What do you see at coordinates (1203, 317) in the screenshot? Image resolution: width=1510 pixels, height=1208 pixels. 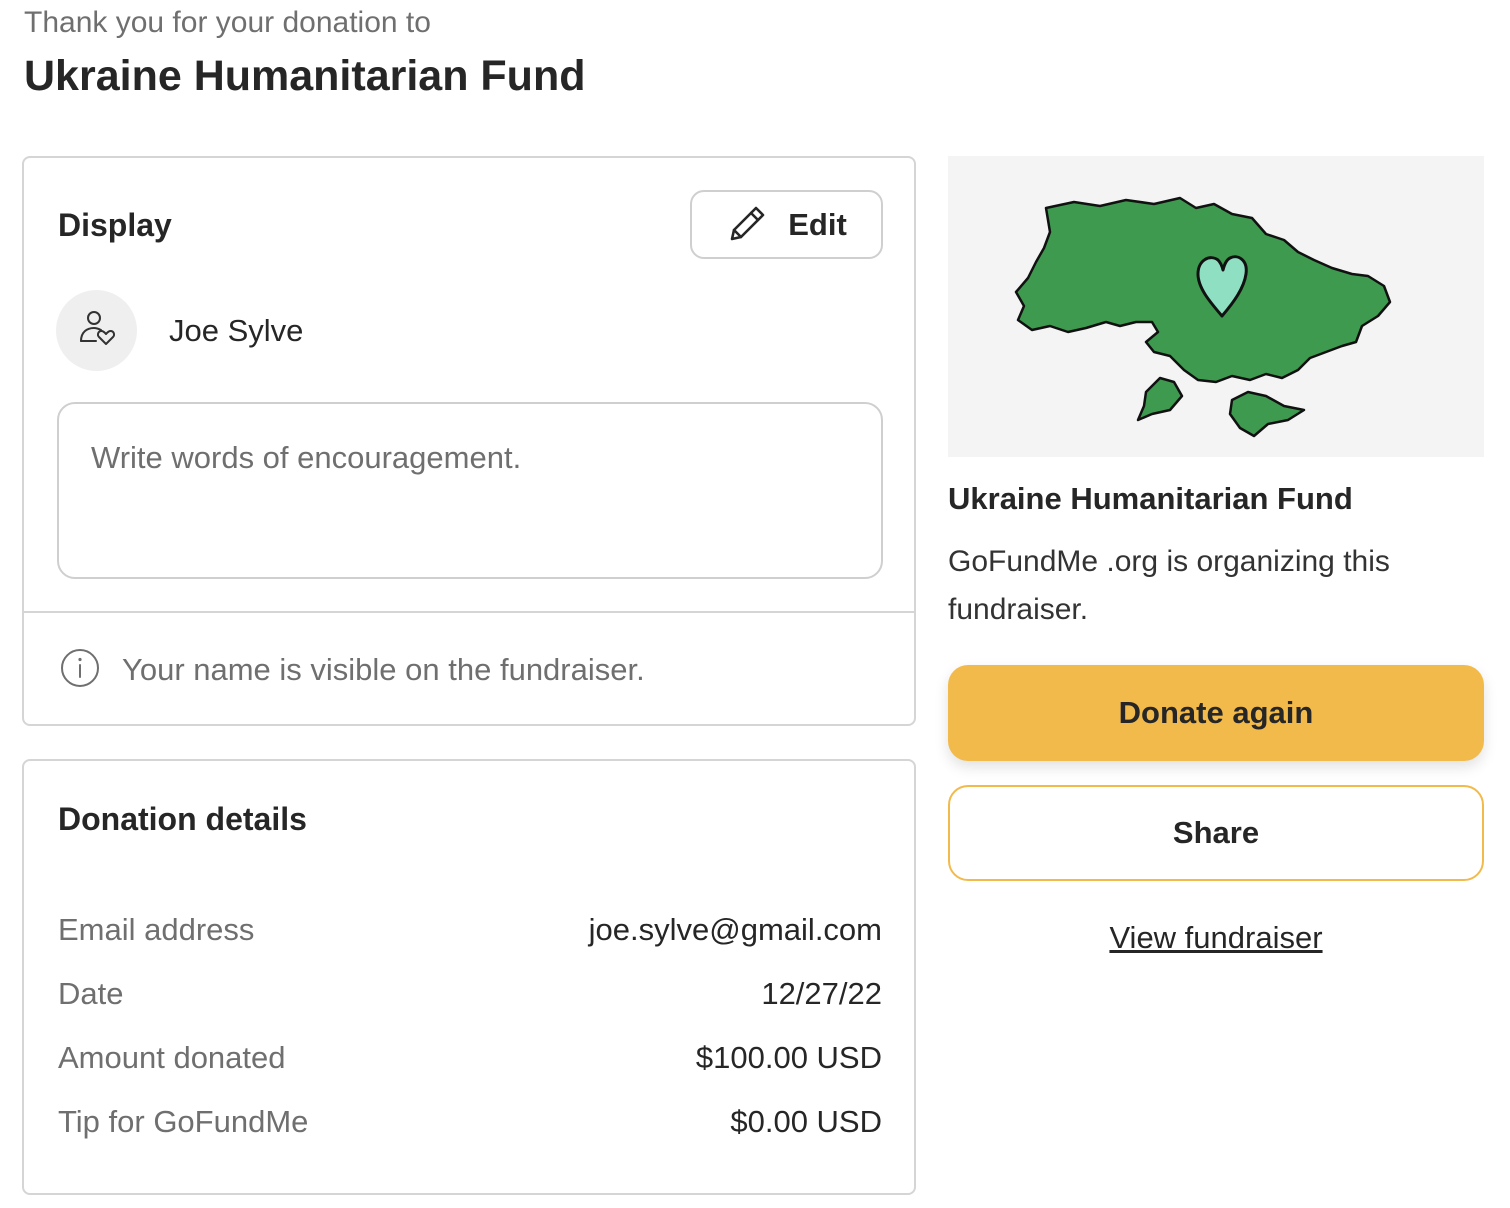 I see `ukraine-map-illustration` at bounding box center [1203, 317].